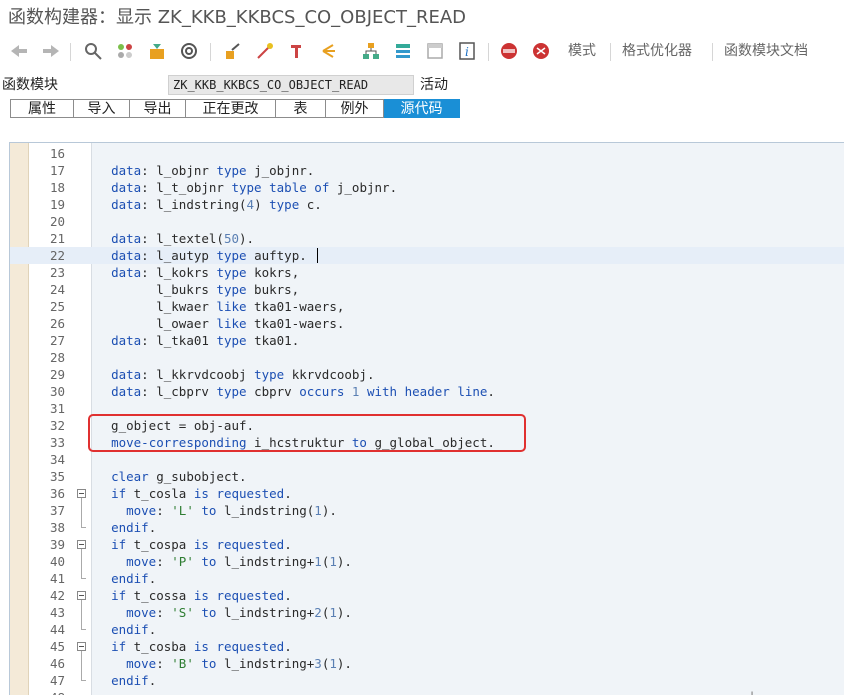 This screenshot has height=695, width=844. Describe the element at coordinates (427, 629) in the screenshot. I see `code-line: 44 endif.` at that location.